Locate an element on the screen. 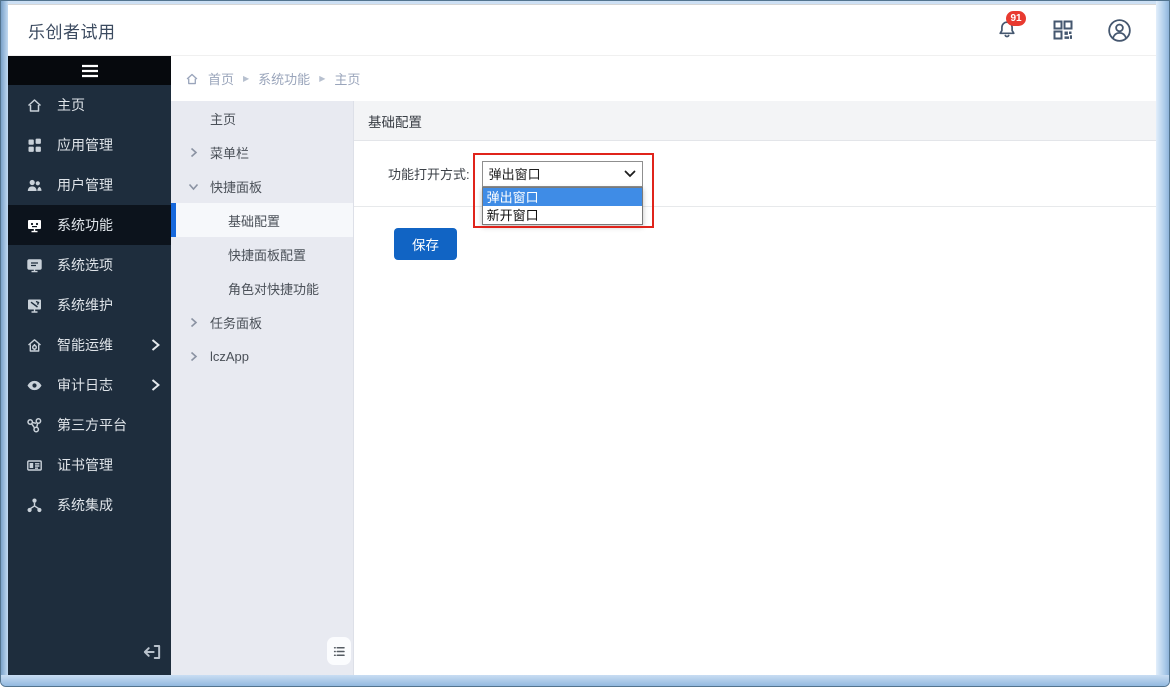 This screenshot has width=1170, height=687. save-button: 保存 is located at coordinates (425, 244).